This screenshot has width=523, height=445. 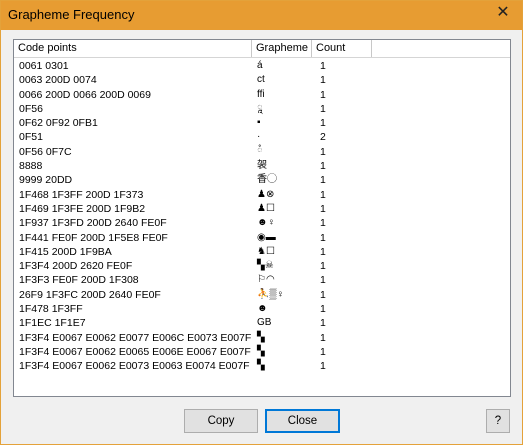 I want to click on help-button: ?, so click(x=498, y=421).